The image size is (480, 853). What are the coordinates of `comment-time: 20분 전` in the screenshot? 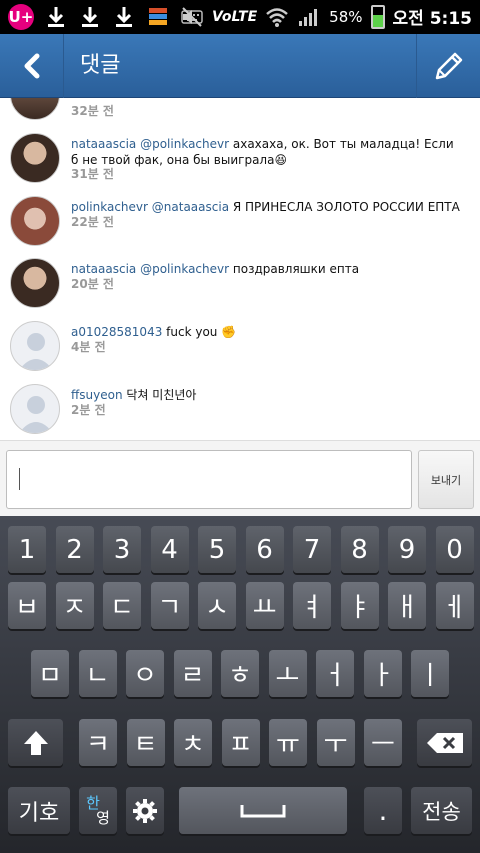 It's located at (92, 284).